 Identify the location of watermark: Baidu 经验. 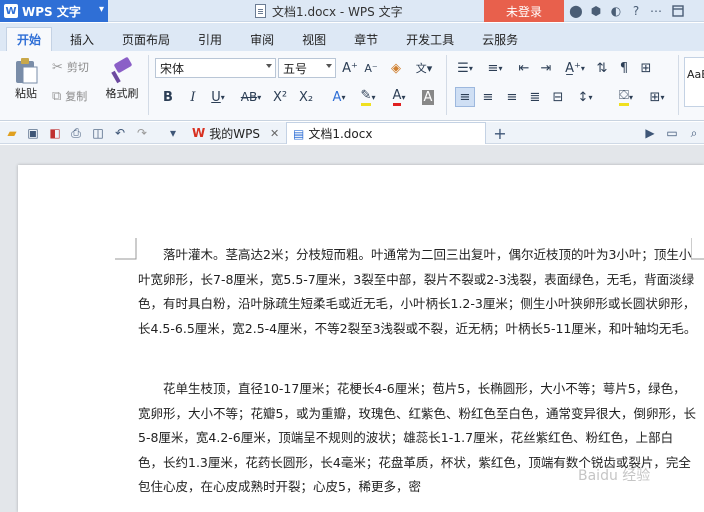
(614, 476).